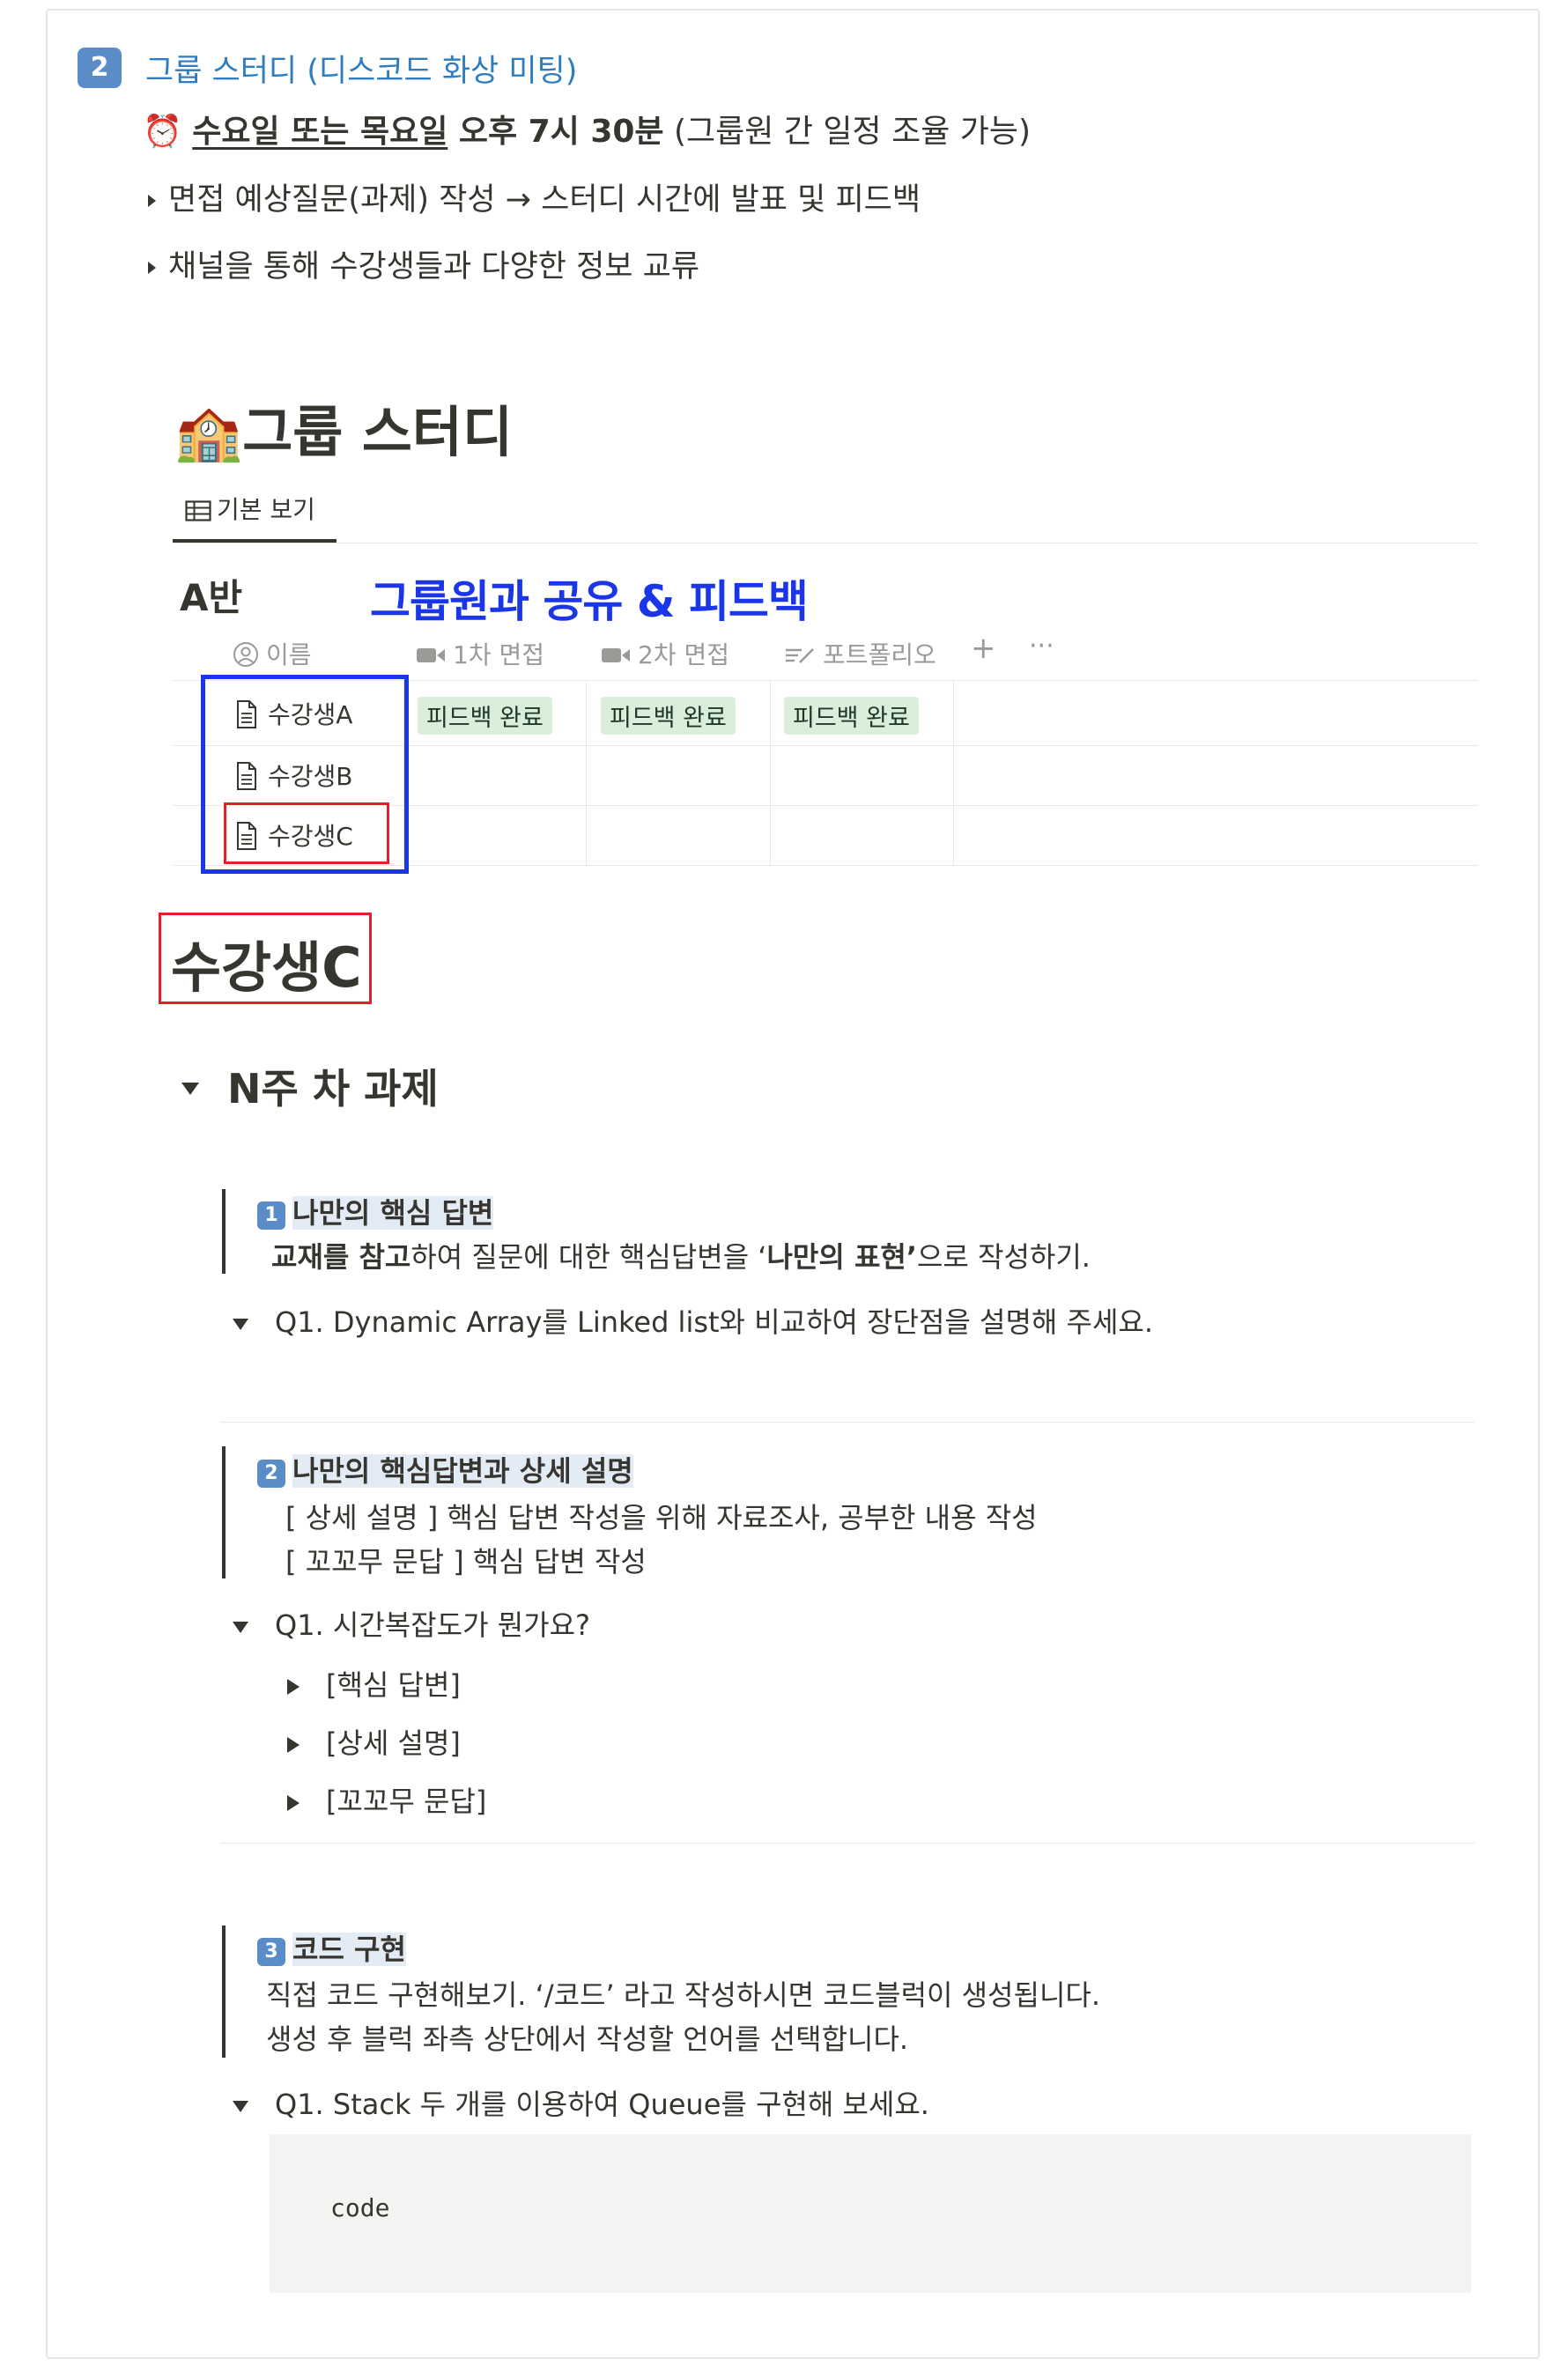 This screenshot has height=2373, width=1568. I want to click on desc-bold: 교재를 참고, so click(341, 1257).